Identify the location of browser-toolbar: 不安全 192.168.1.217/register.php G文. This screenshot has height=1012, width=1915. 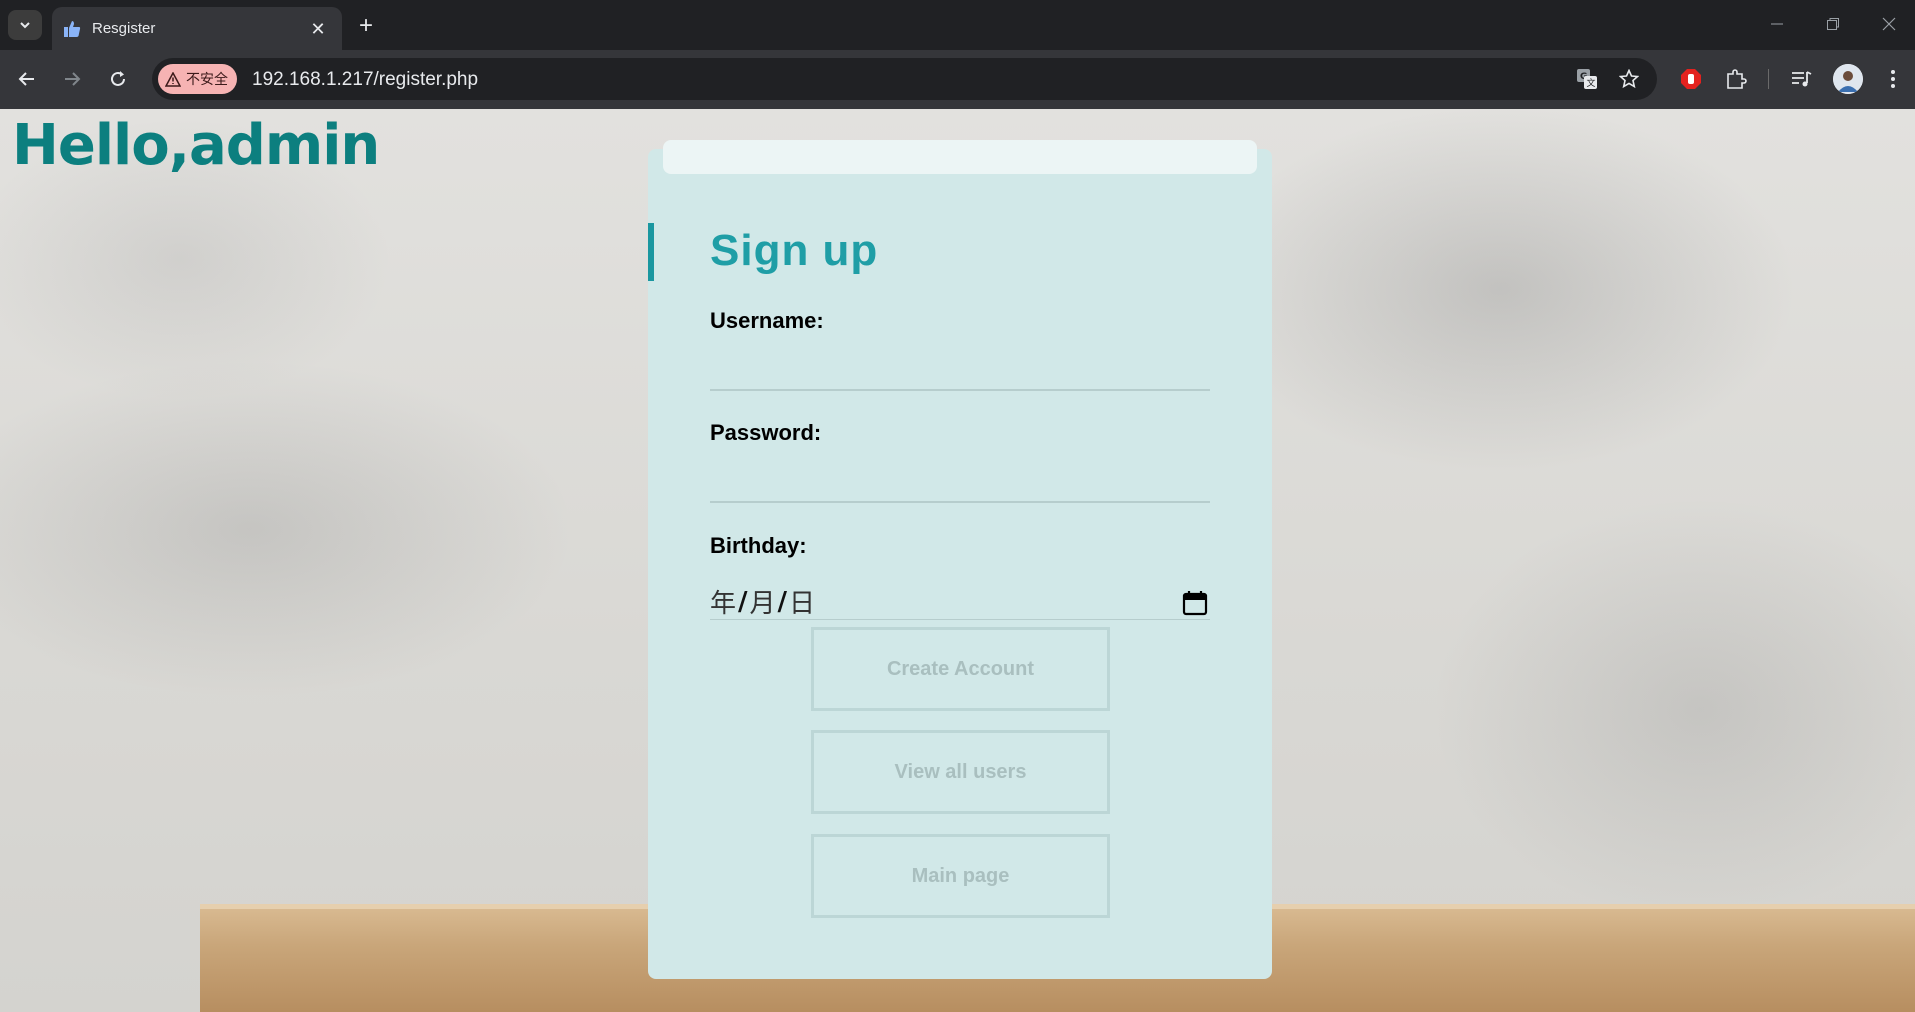
(957, 79).